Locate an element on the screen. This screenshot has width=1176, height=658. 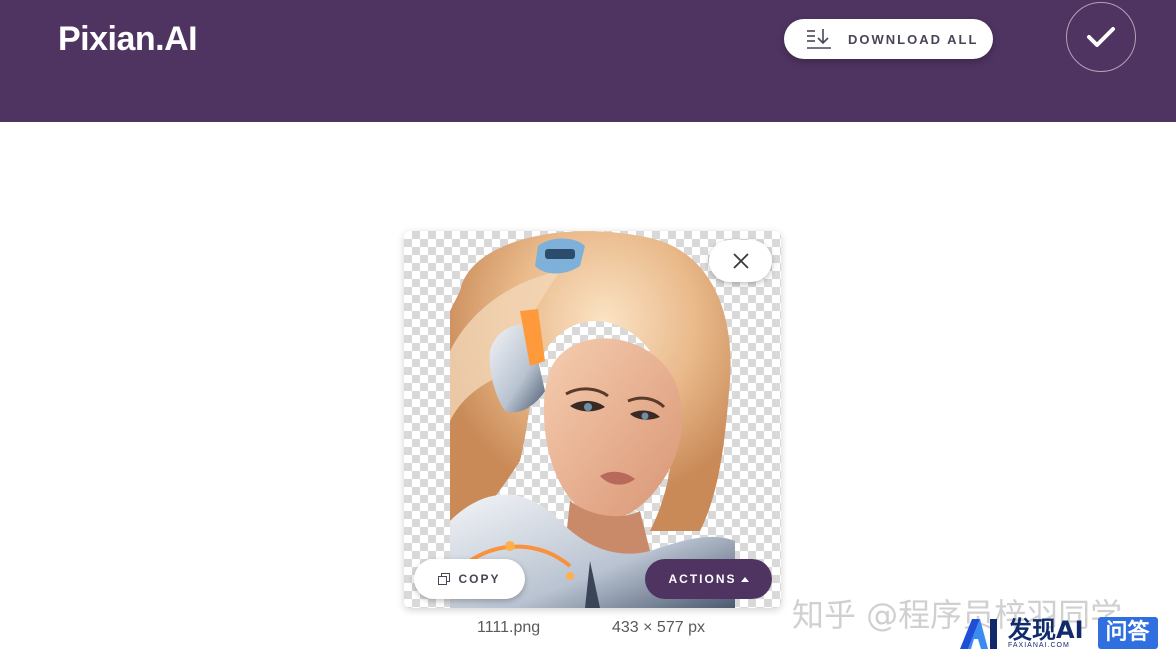
watermark-brand: 发现AI FAXIANAI.COM is located at coordinates (1046, 633).